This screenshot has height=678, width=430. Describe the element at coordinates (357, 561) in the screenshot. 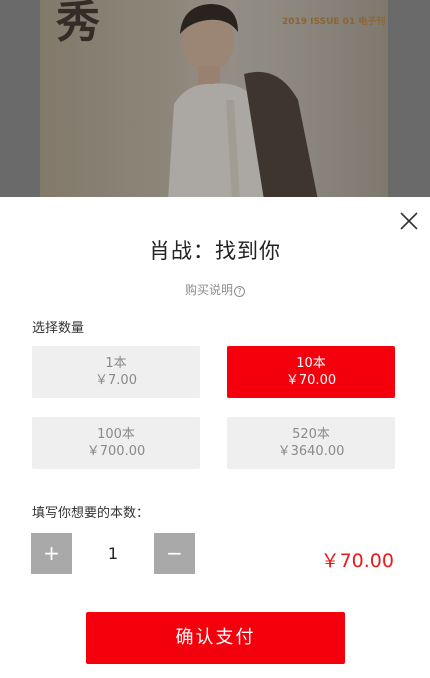

I see `total-price: ￥70.00` at that location.